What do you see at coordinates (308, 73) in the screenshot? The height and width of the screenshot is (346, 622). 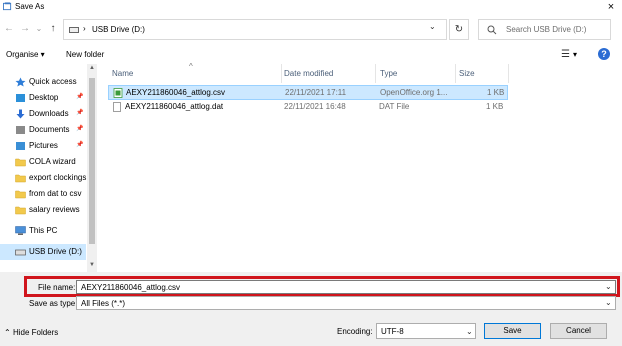 I see `column-header-date: Date modified` at bounding box center [308, 73].